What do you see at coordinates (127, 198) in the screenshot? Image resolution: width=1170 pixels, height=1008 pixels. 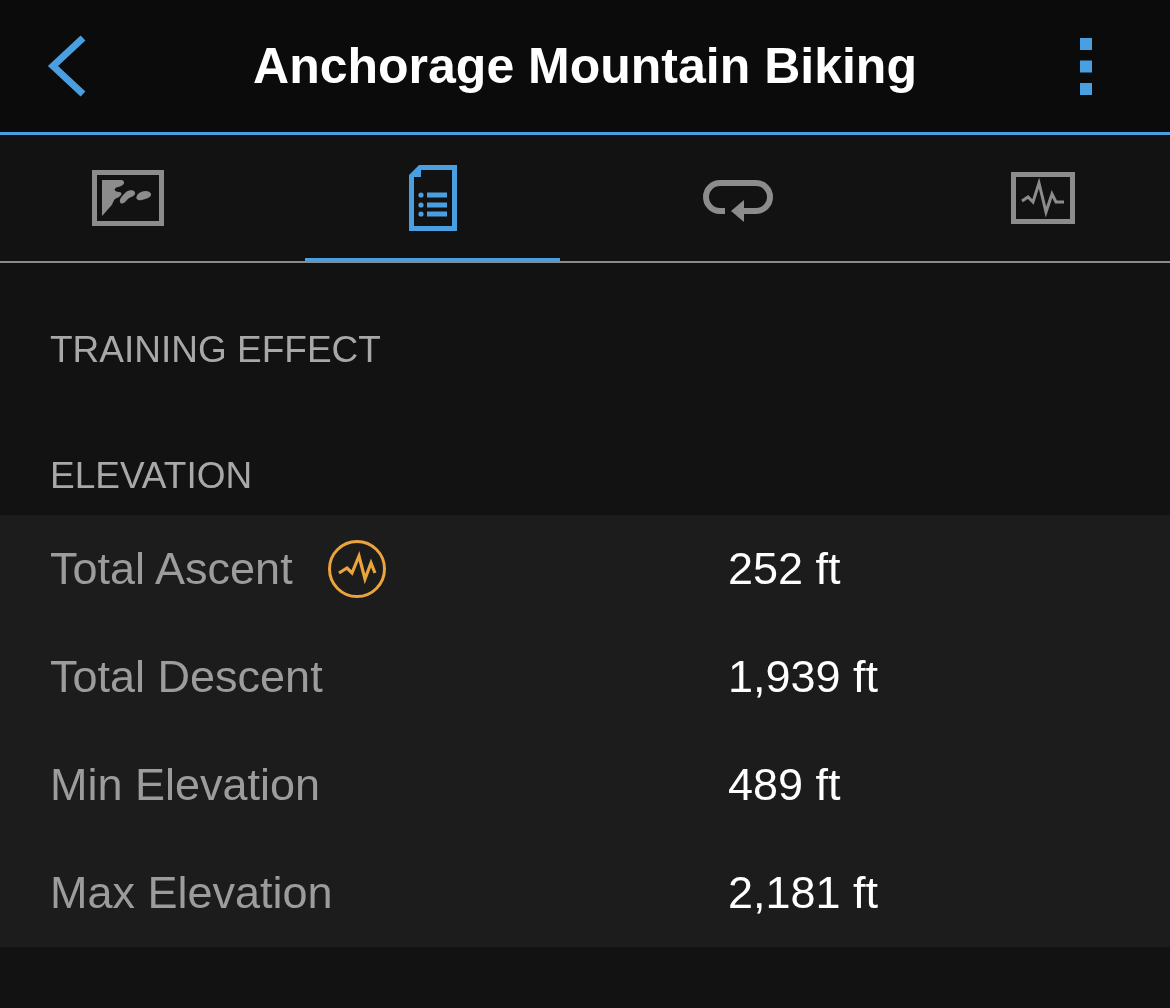 I see `map-icon` at bounding box center [127, 198].